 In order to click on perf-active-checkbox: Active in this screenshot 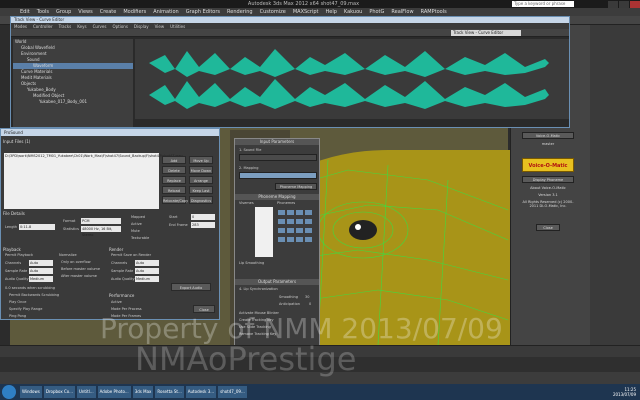, I will do `click(116, 302)`.